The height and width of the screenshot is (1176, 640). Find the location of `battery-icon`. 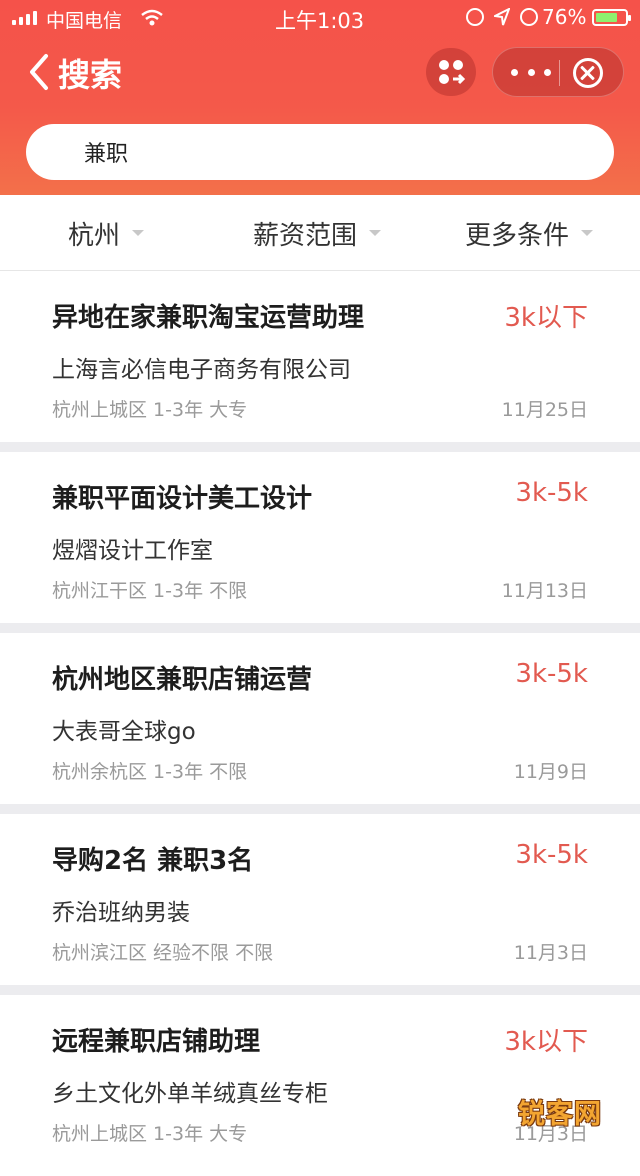

battery-icon is located at coordinates (611, 17).